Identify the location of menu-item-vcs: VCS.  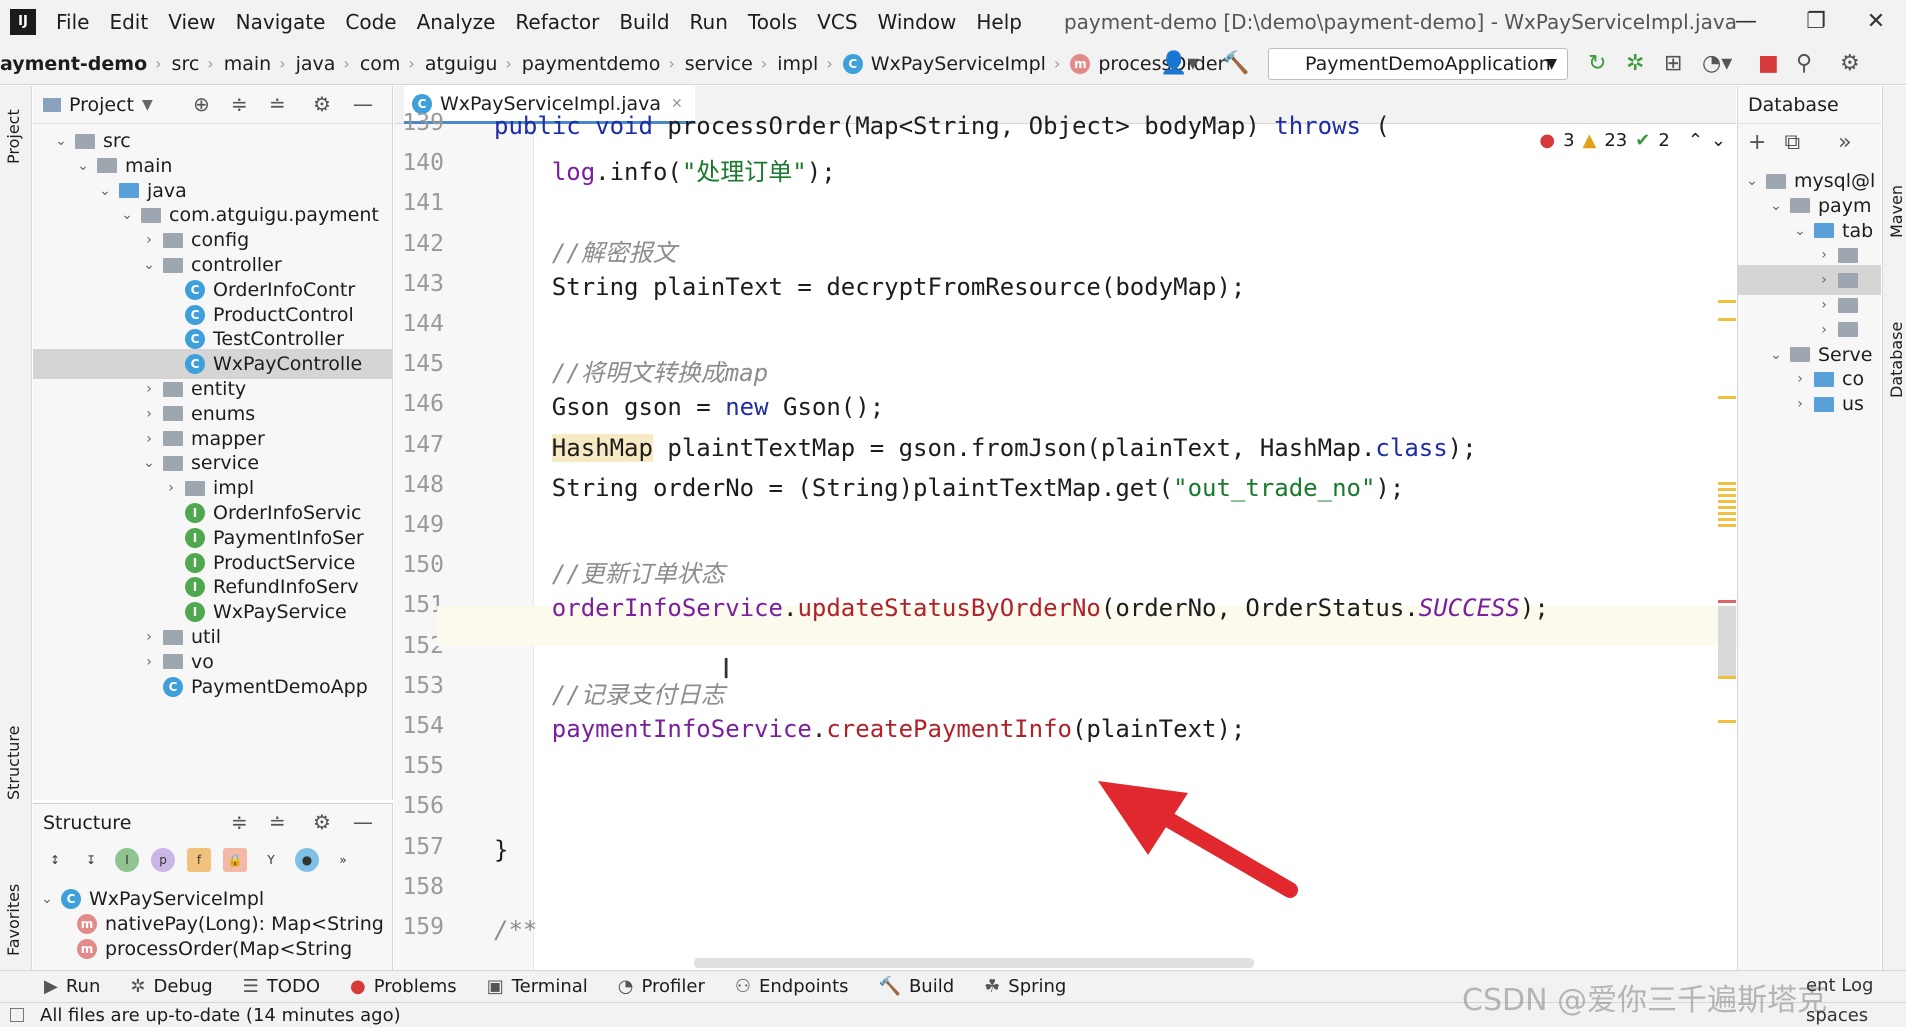
(837, 22).